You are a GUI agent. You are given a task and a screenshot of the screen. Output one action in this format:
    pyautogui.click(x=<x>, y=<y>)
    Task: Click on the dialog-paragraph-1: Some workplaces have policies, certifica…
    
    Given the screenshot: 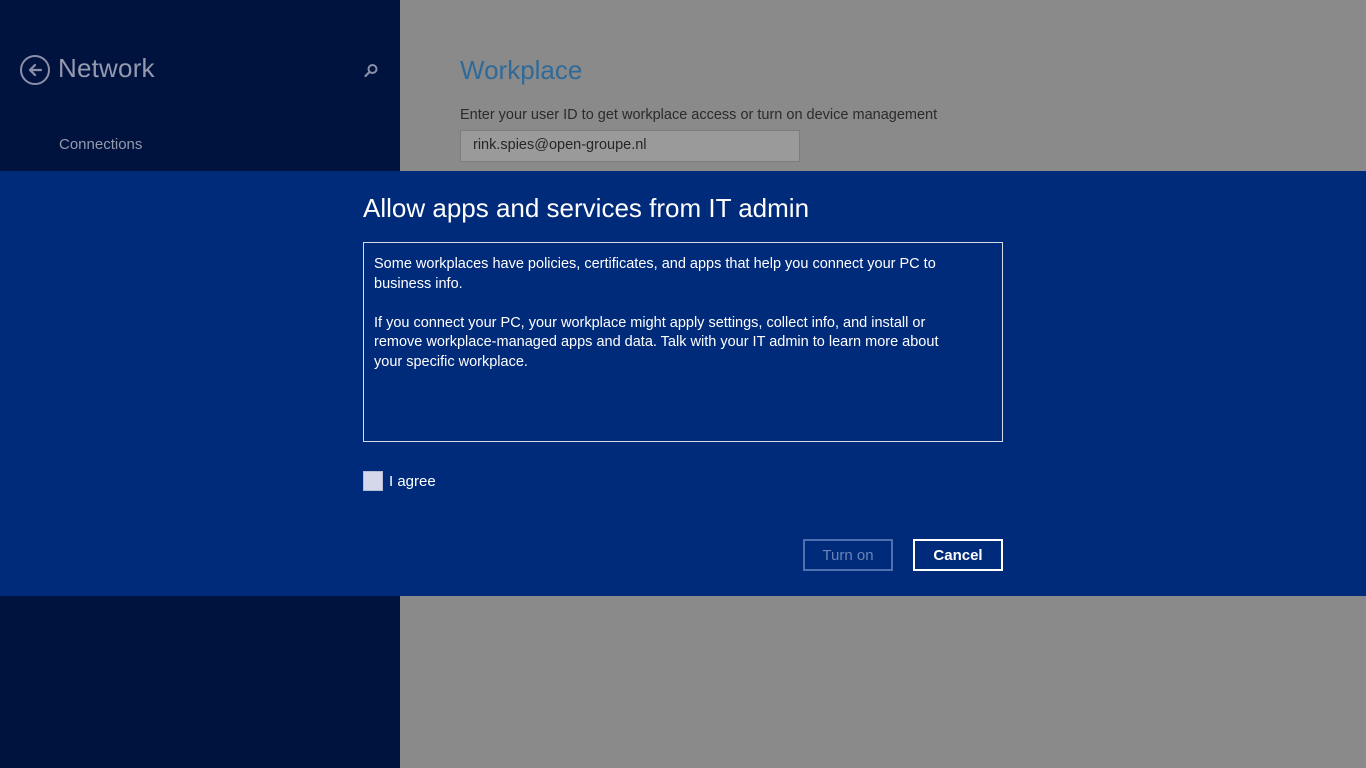 What is the action you would take?
    pyautogui.click(x=655, y=274)
    